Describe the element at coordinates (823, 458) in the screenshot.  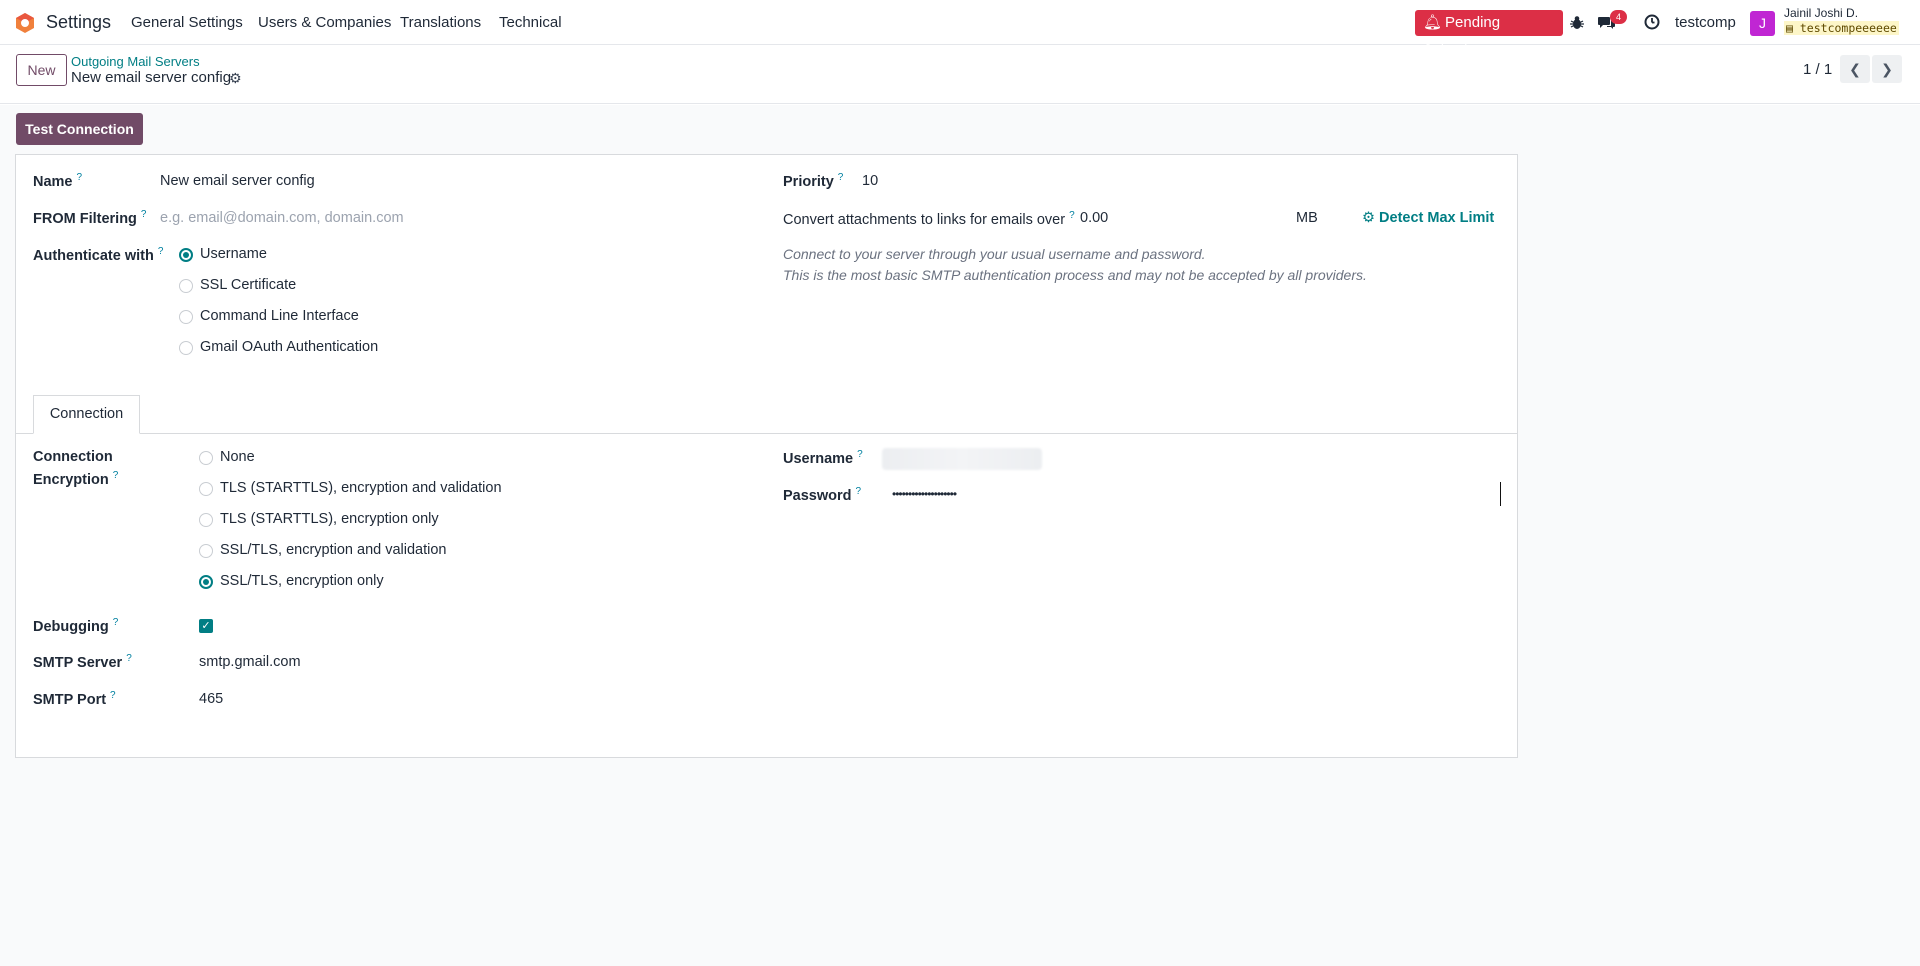
I see `username-label: Username?` at that location.